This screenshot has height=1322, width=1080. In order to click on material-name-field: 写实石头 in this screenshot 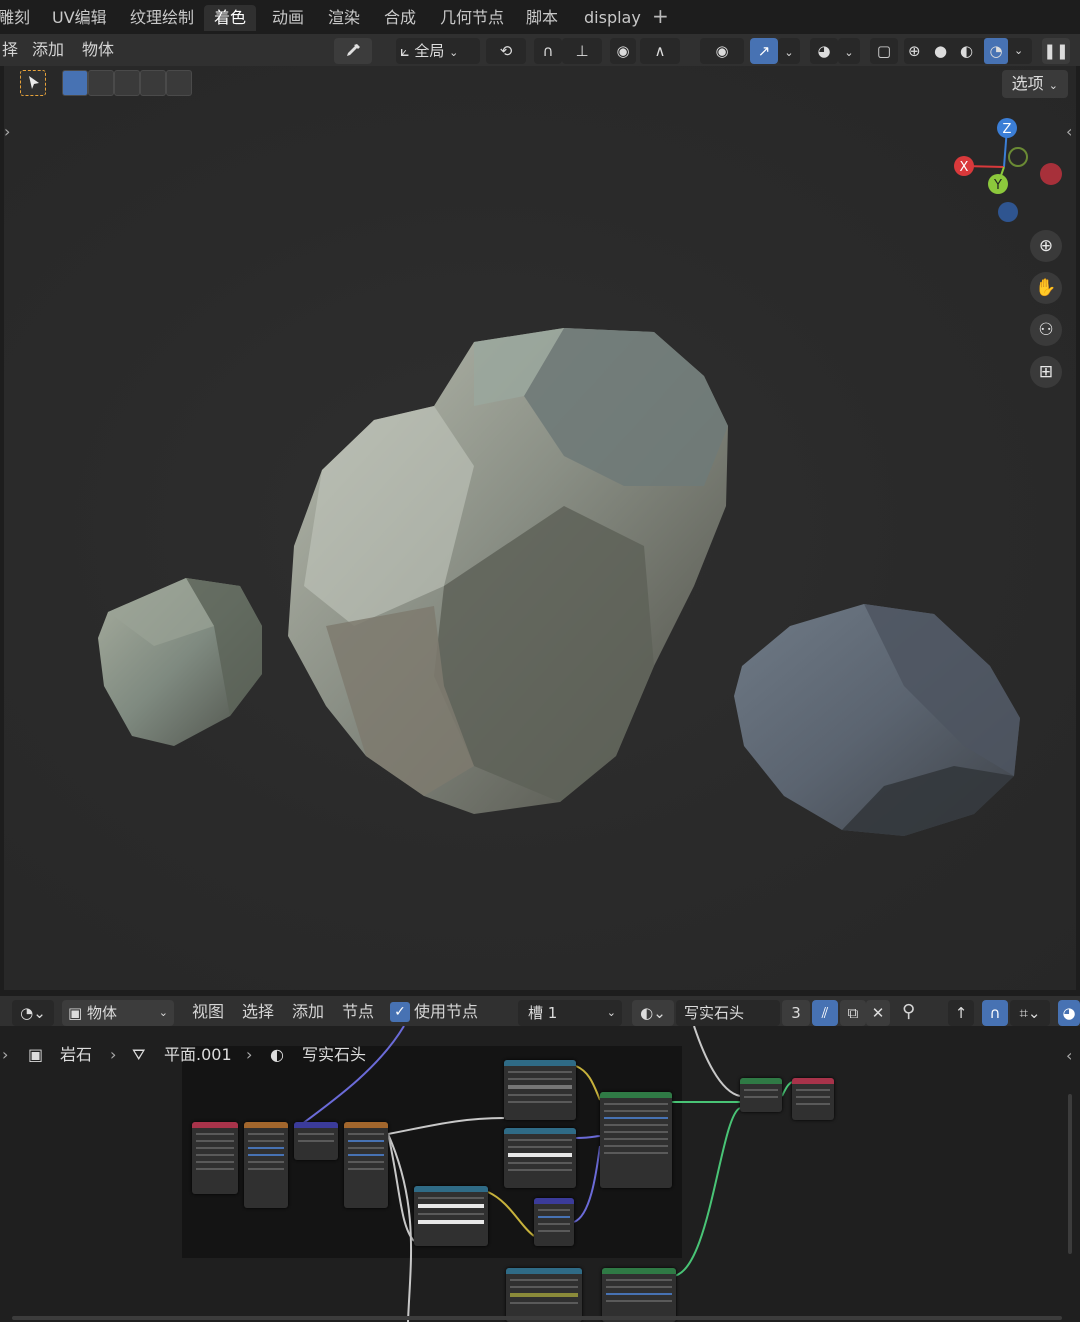, I will do `click(728, 1013)`.